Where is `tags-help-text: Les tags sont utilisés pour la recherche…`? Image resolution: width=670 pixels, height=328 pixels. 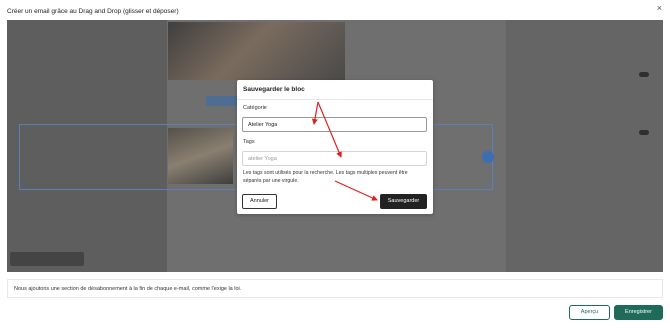
tags-help-text: Les tags sont utilisés pour la recherche… is located at coordinates (325, 177).